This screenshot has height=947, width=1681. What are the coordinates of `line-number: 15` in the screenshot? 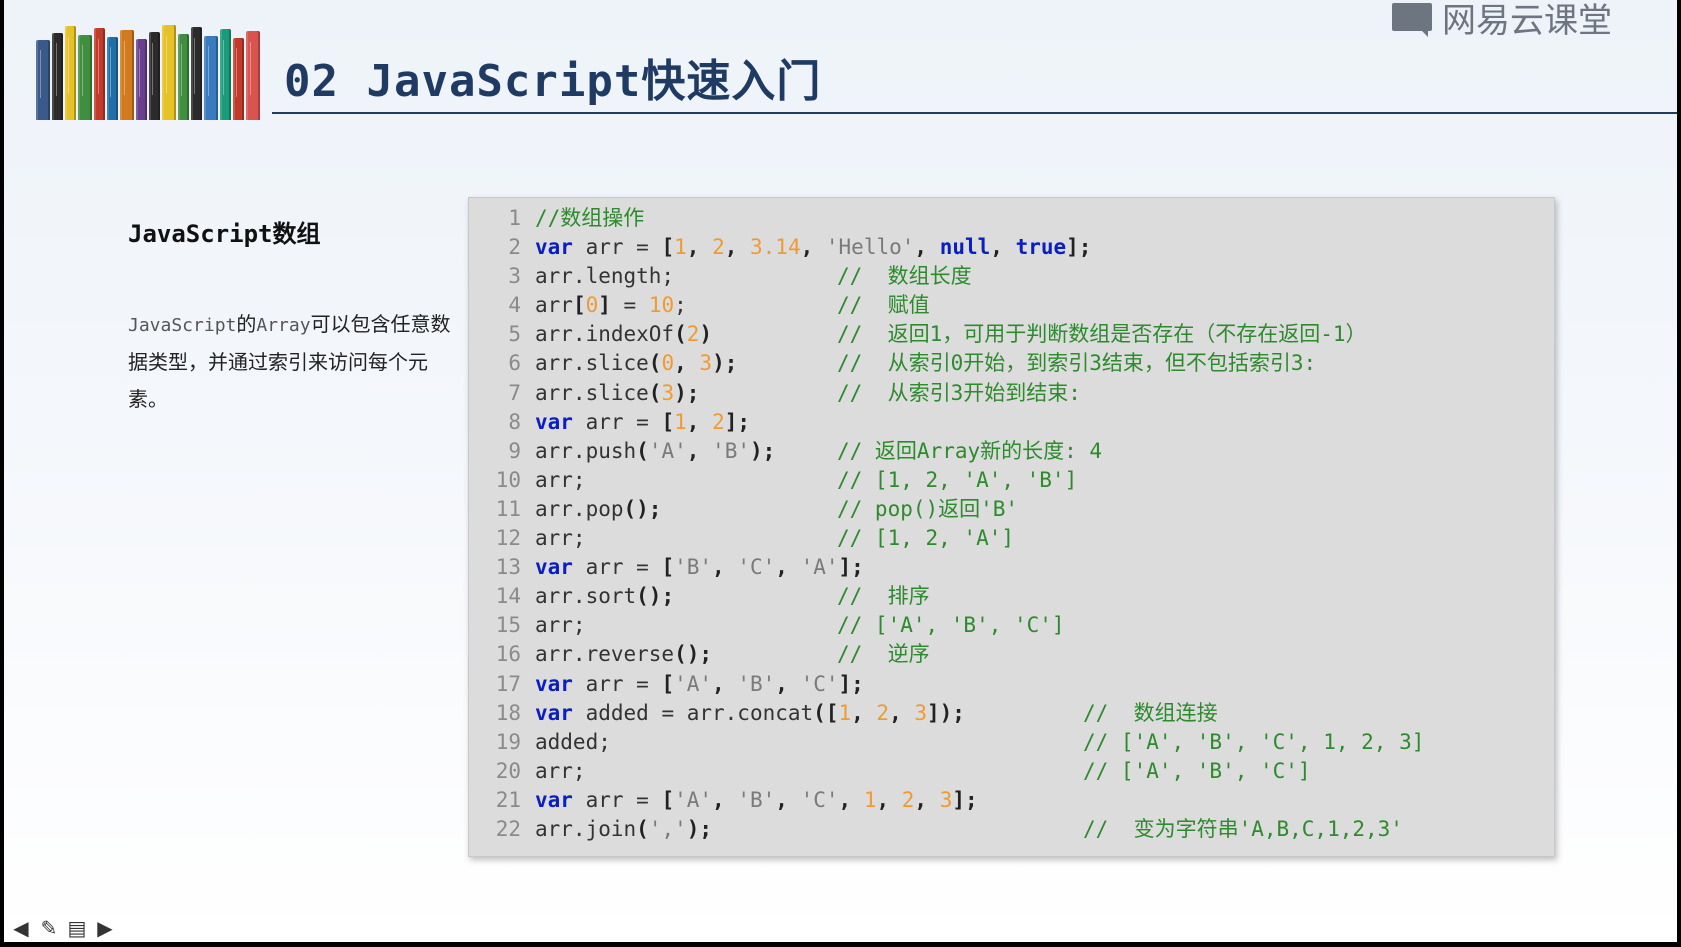 It's located at (508, 625).